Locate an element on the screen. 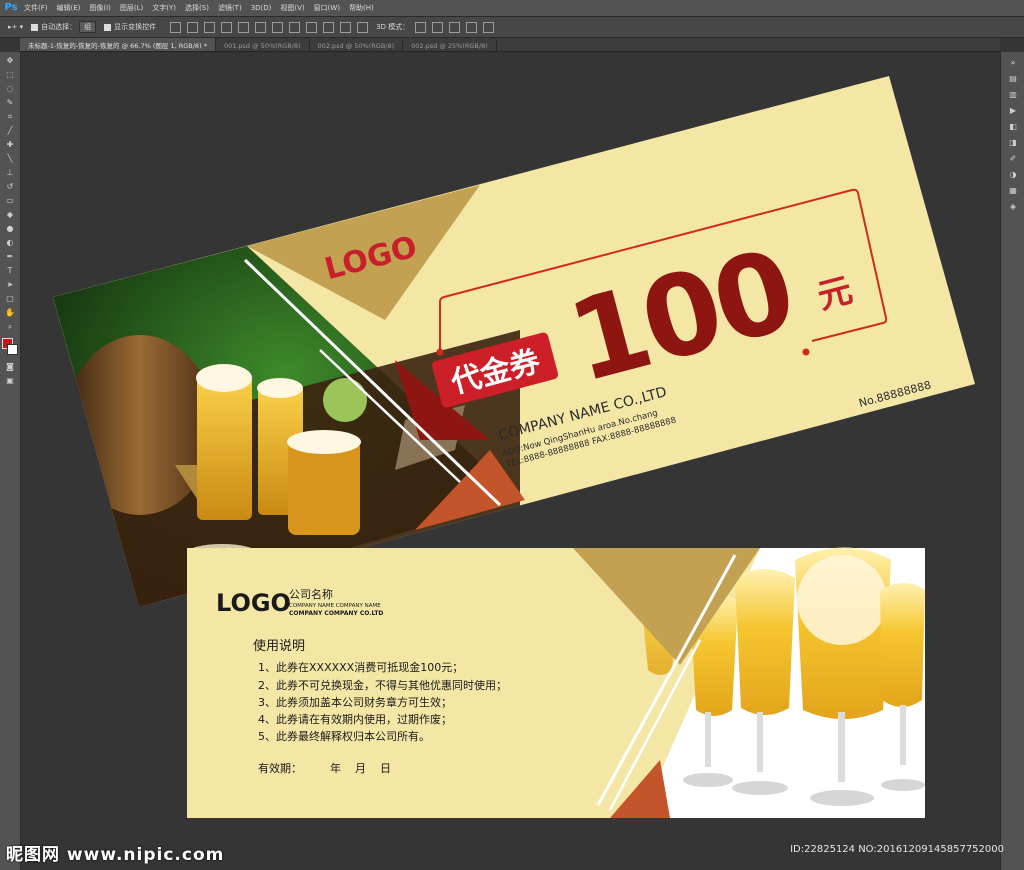  hops-image is located at coordinates (345, 400).